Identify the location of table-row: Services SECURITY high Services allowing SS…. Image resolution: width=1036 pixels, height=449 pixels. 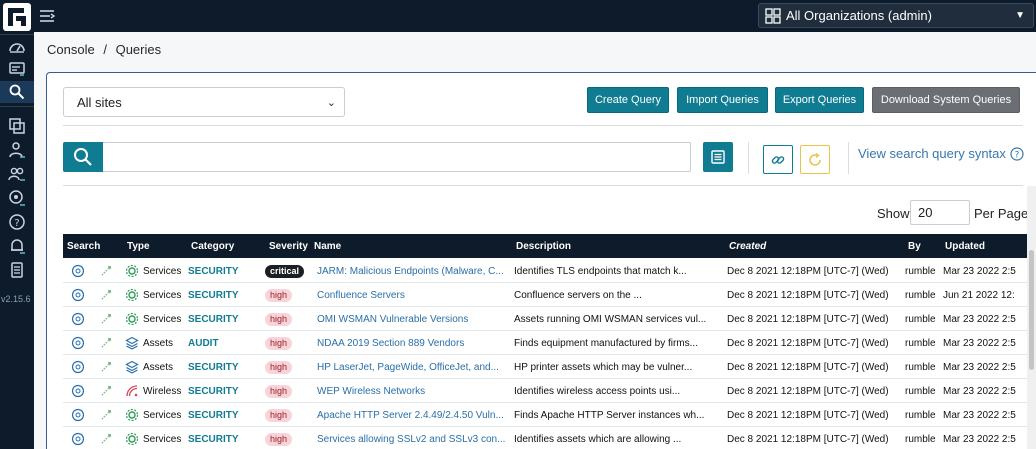
(549, 438).